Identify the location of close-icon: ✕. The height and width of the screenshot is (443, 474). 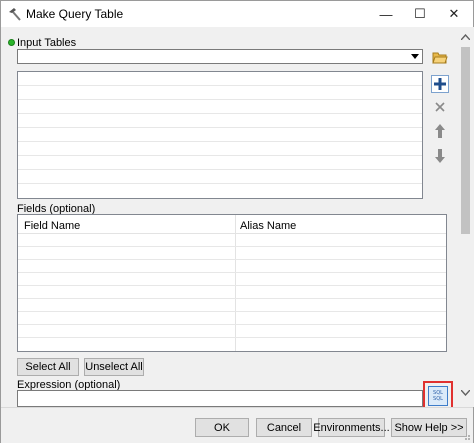
(454, 13).